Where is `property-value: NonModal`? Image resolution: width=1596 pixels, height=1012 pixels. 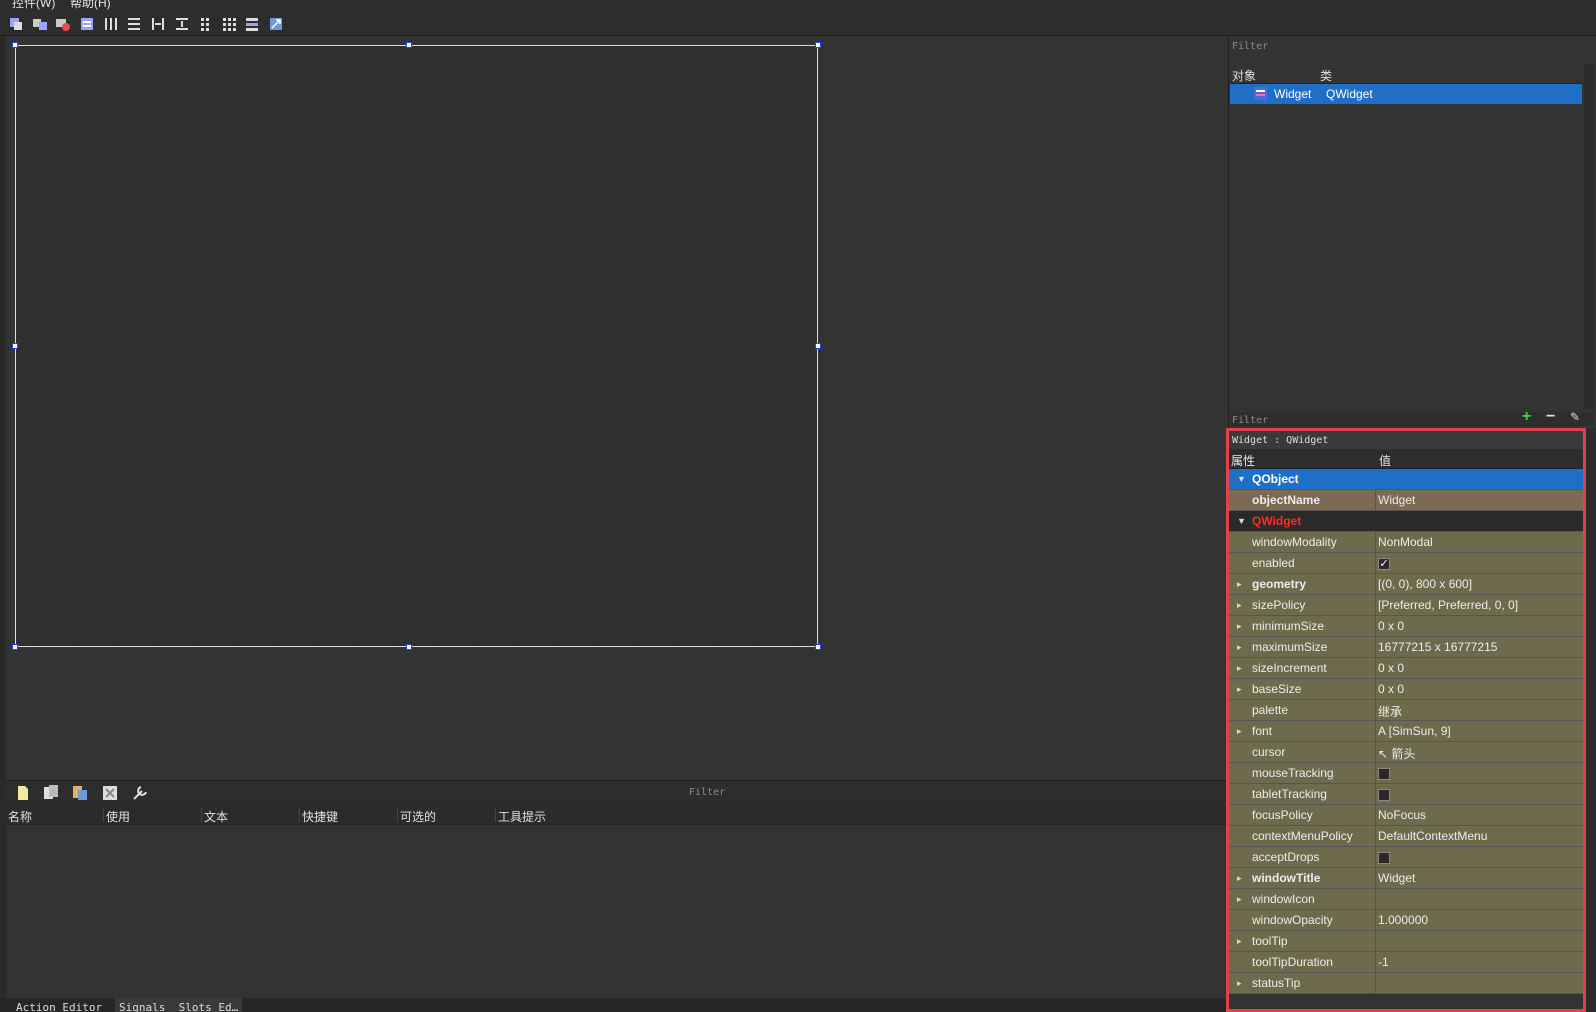 property-value: NonModal is located at coordinates (1405, 542).